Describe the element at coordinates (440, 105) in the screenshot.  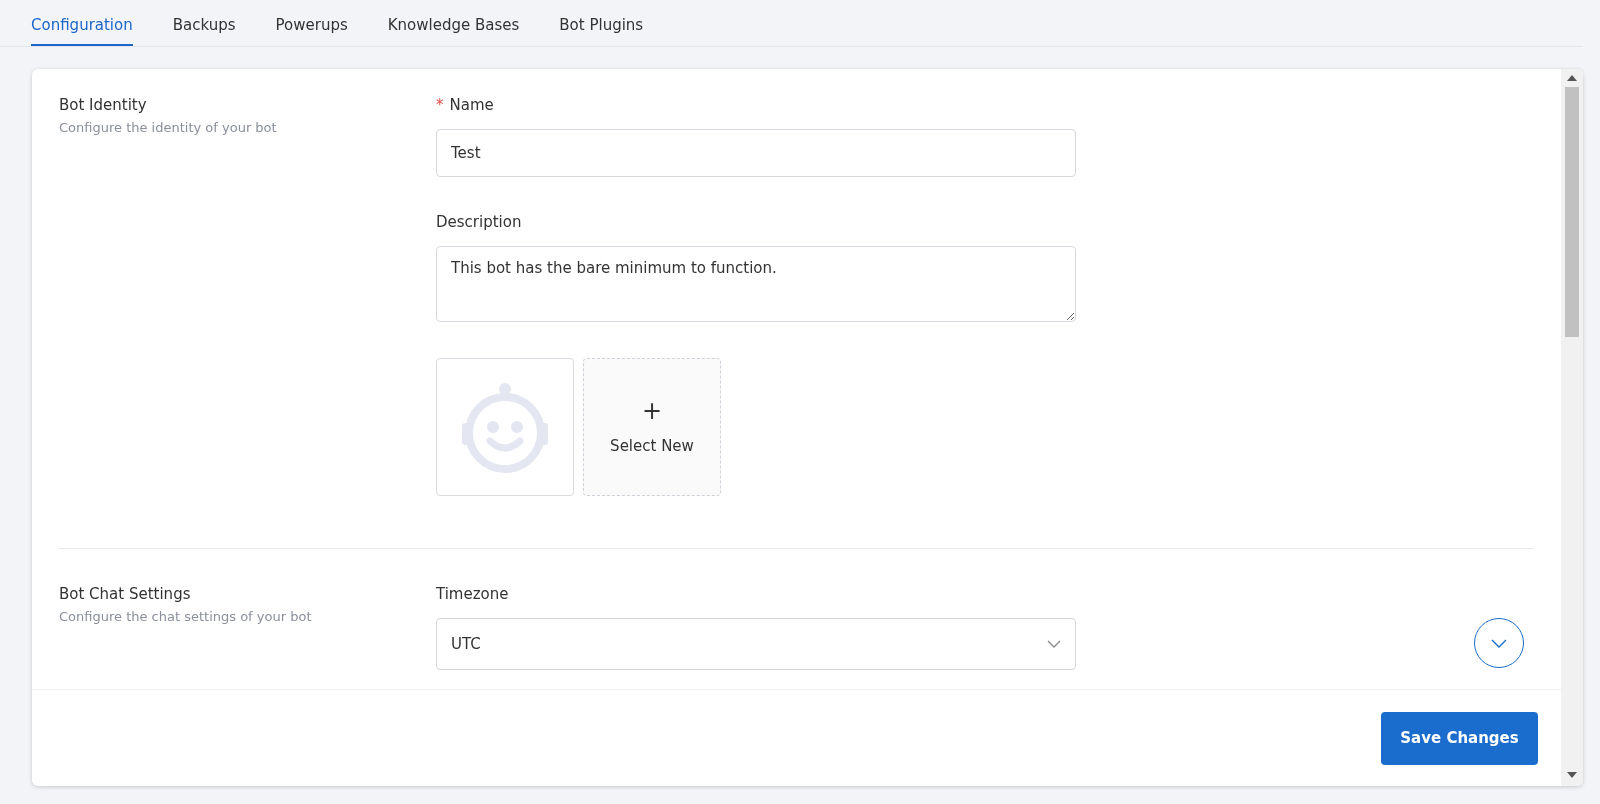
I see `required-asterisk: *` at that location.